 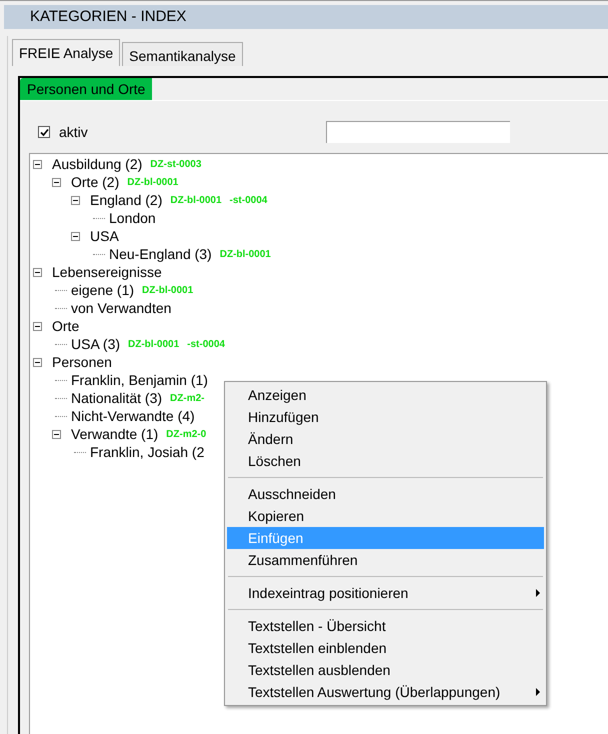 I want to click on tab: Semantikanalyse, so click(x=182, y=54).